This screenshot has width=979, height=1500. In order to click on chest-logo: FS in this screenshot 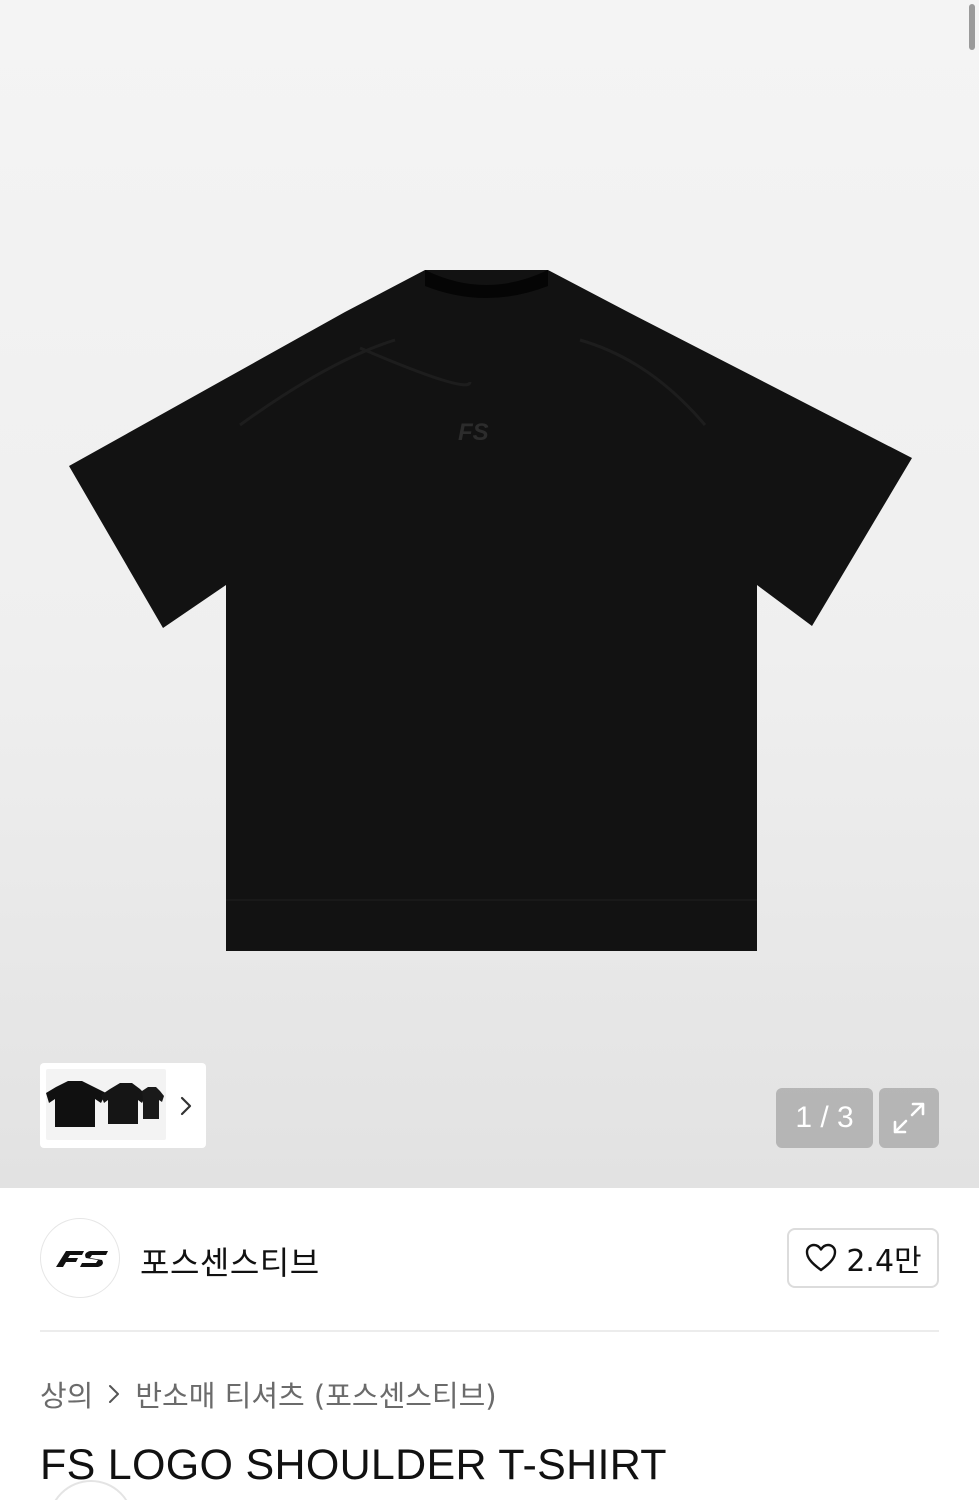, I will do `click(473, 432)`.